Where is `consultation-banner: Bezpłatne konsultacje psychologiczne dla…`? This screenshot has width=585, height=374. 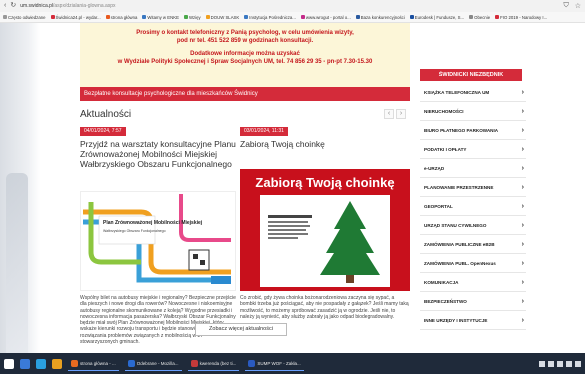 consultation-banner: Bezpłatne konsultacje psychologiczne dla… is located at coordinates (245, 94).